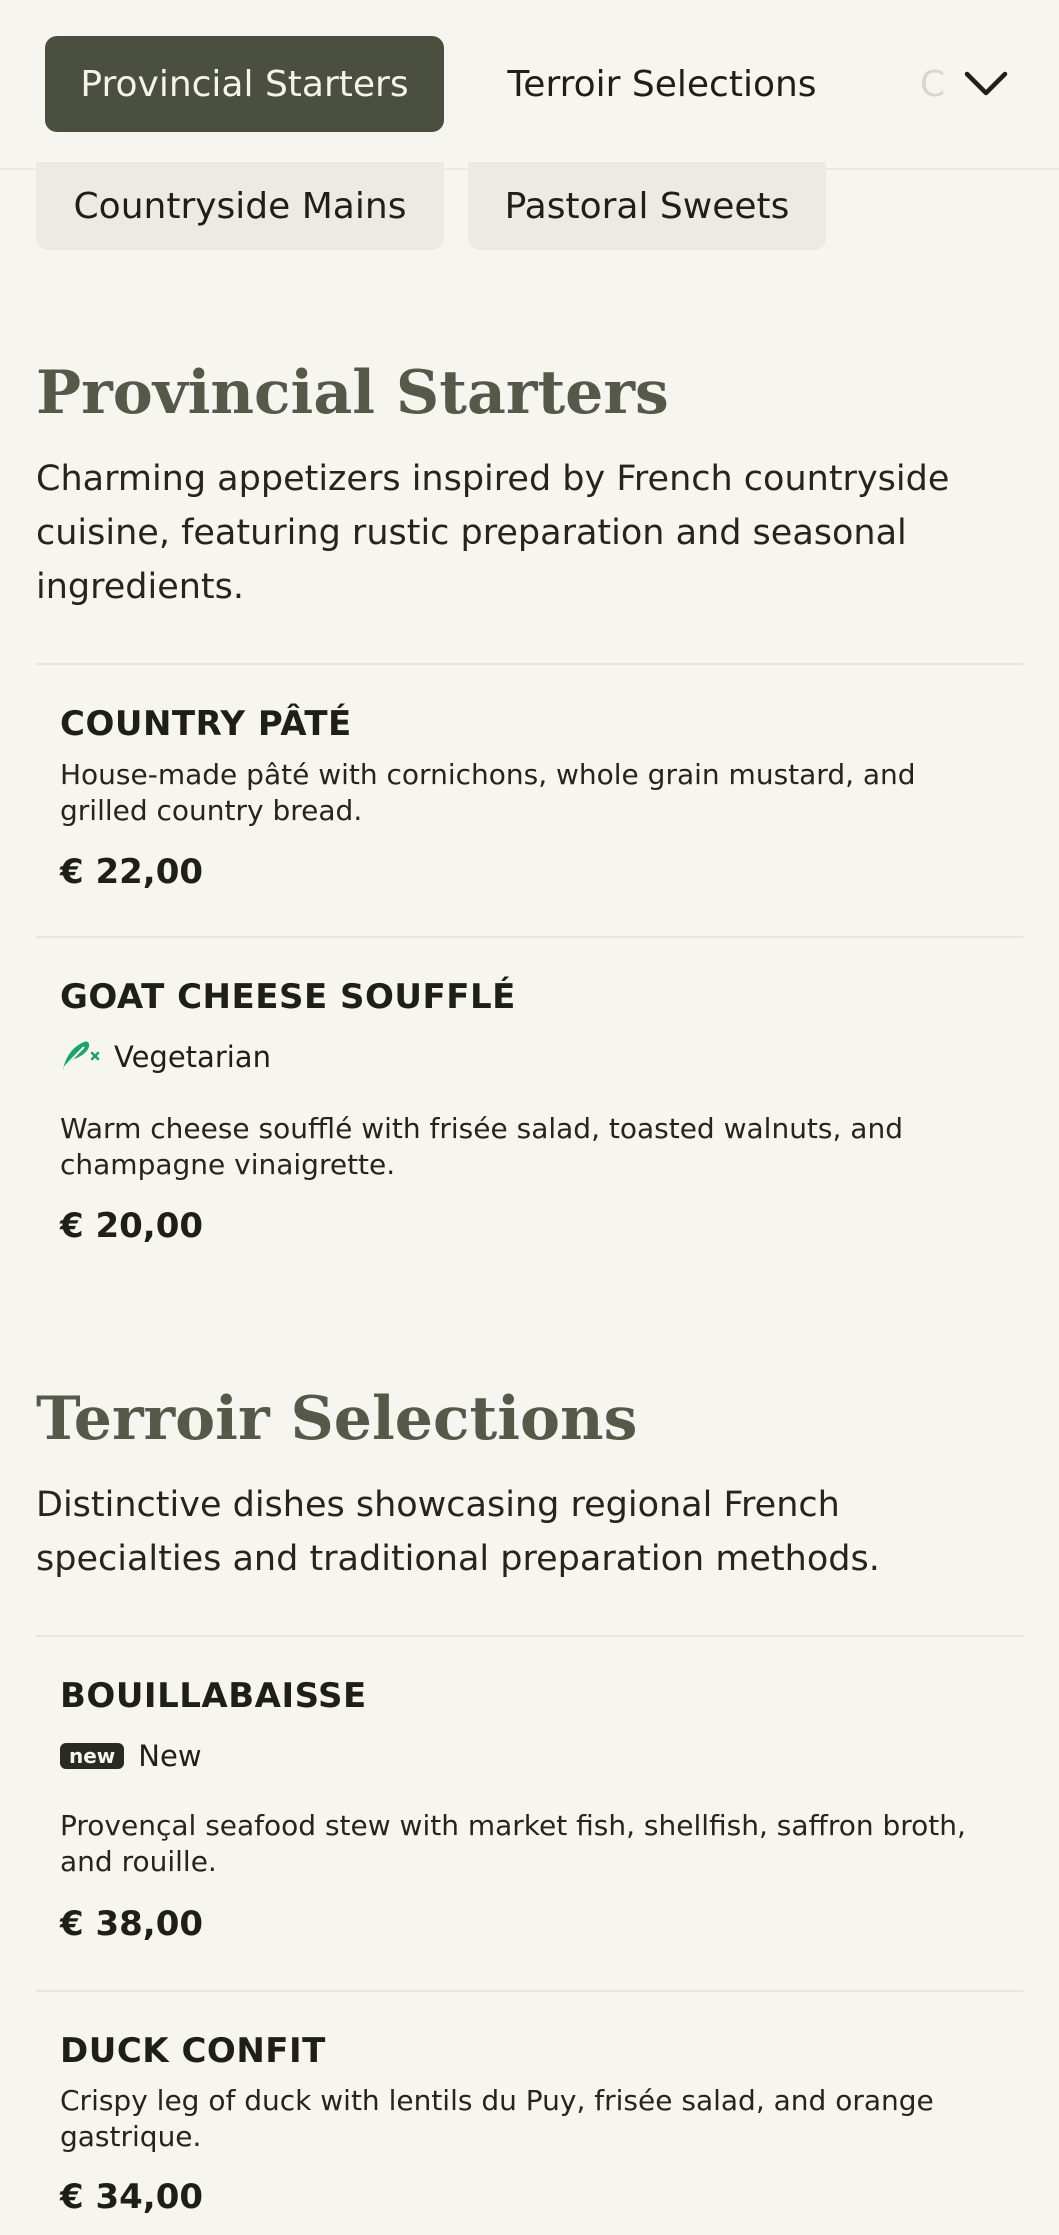 The height and width of the screenshot is (2235, 1059). Describe the element at coordinates (288, 997) in the screenshot. I see `item-name: GOAT CHEESE SOUFFLÉ` at that location.